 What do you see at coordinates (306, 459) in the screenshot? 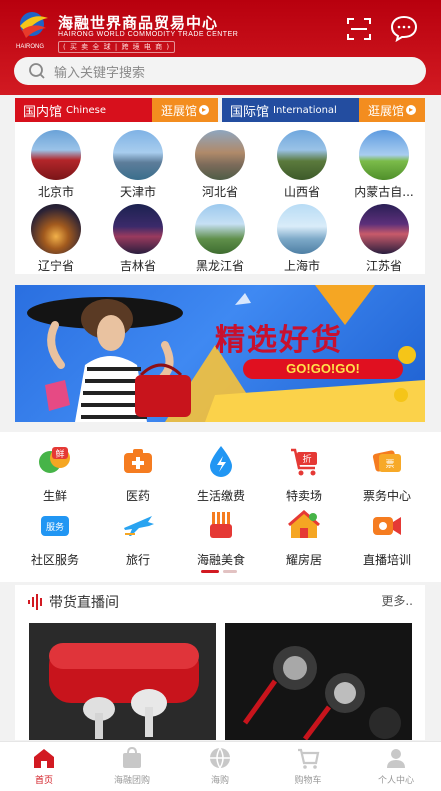
I see `service-badge-text: 折` at bounding box center [306, 459].